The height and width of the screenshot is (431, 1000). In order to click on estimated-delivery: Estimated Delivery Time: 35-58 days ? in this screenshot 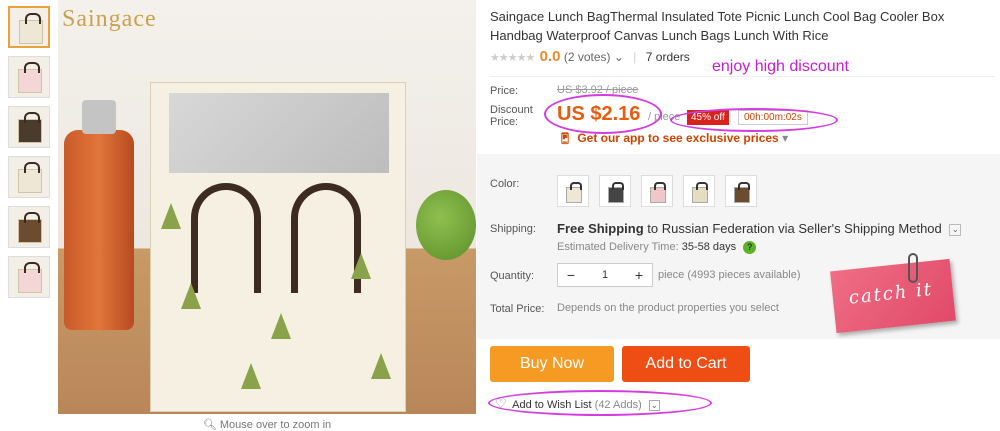, I will do `click(657, 247)`.